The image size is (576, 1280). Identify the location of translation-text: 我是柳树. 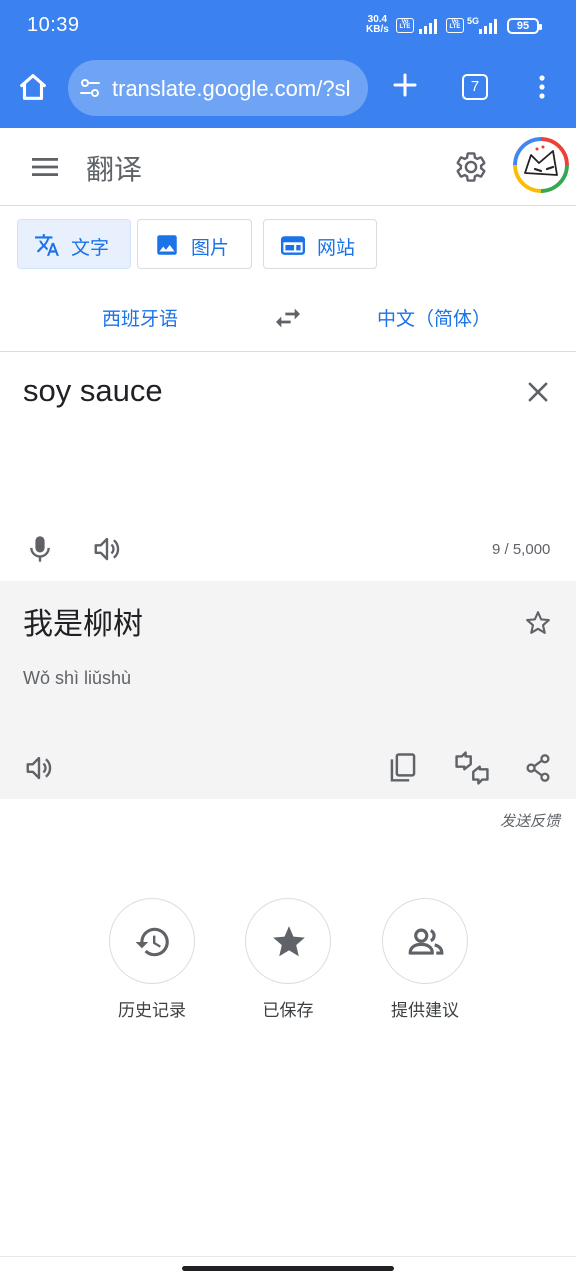
(83, 624).